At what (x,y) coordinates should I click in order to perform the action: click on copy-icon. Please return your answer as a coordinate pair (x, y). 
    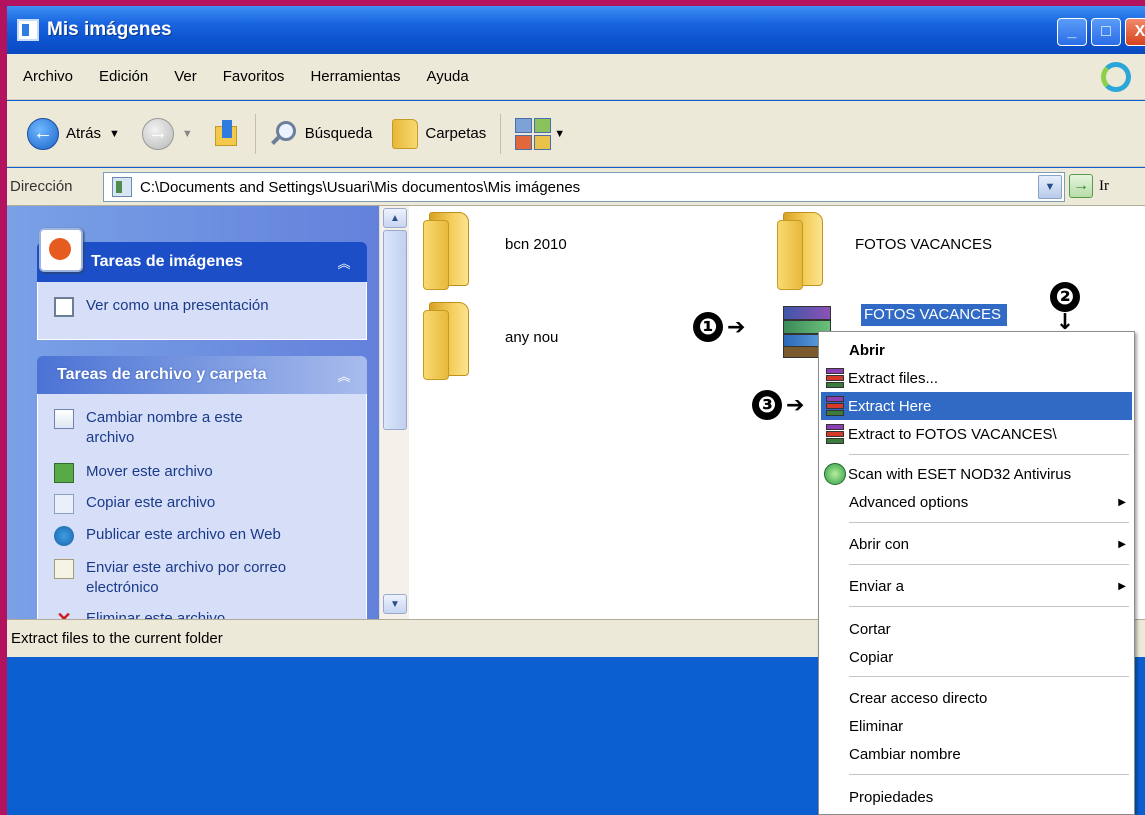
    Looking at the image, I should click on (64, 504).